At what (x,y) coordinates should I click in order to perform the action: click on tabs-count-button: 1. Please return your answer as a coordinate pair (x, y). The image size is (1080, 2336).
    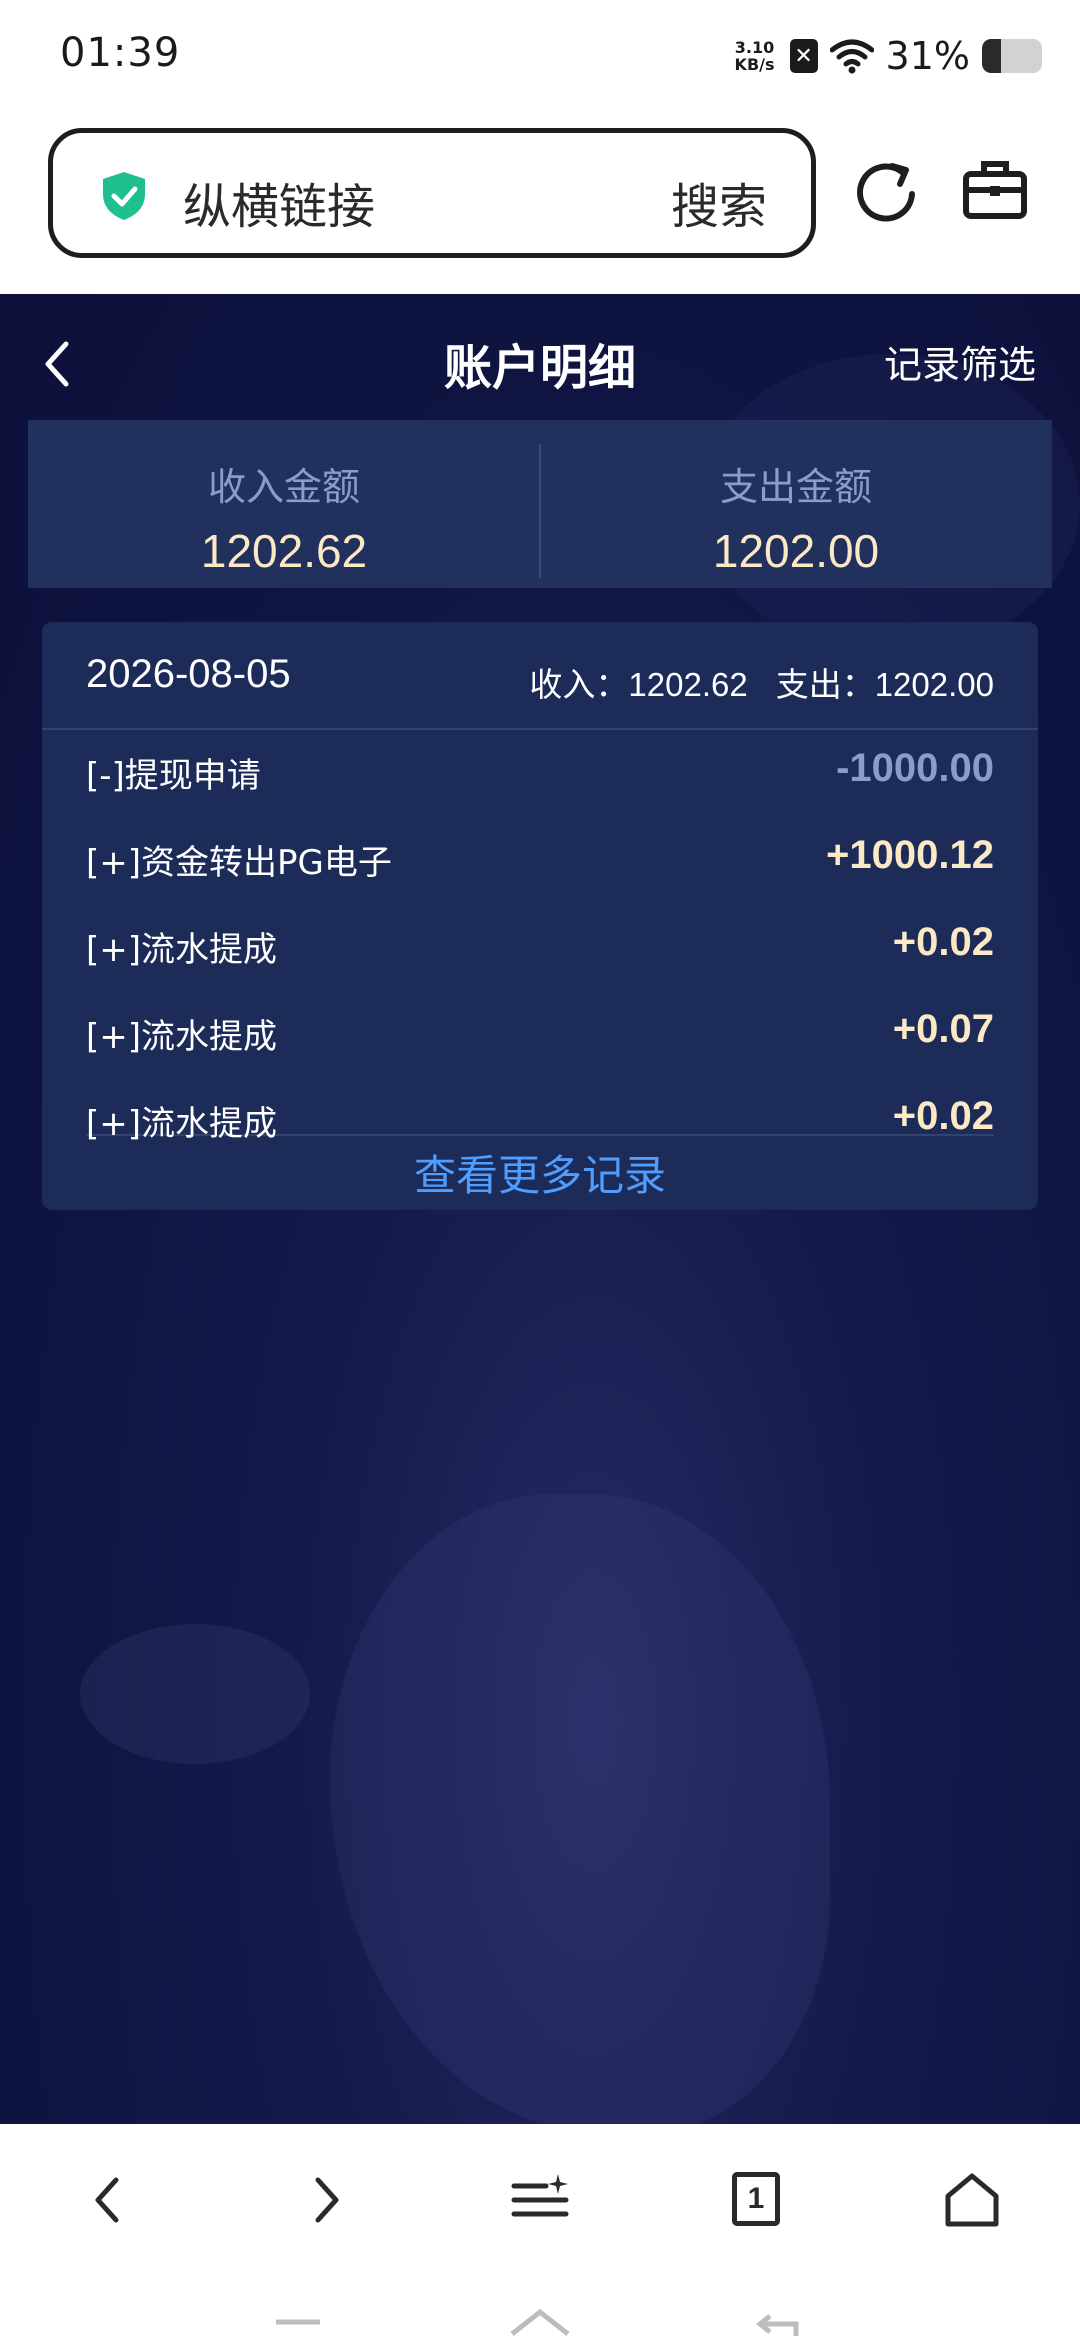
    Looking at the image, I should click on (756, 2199).